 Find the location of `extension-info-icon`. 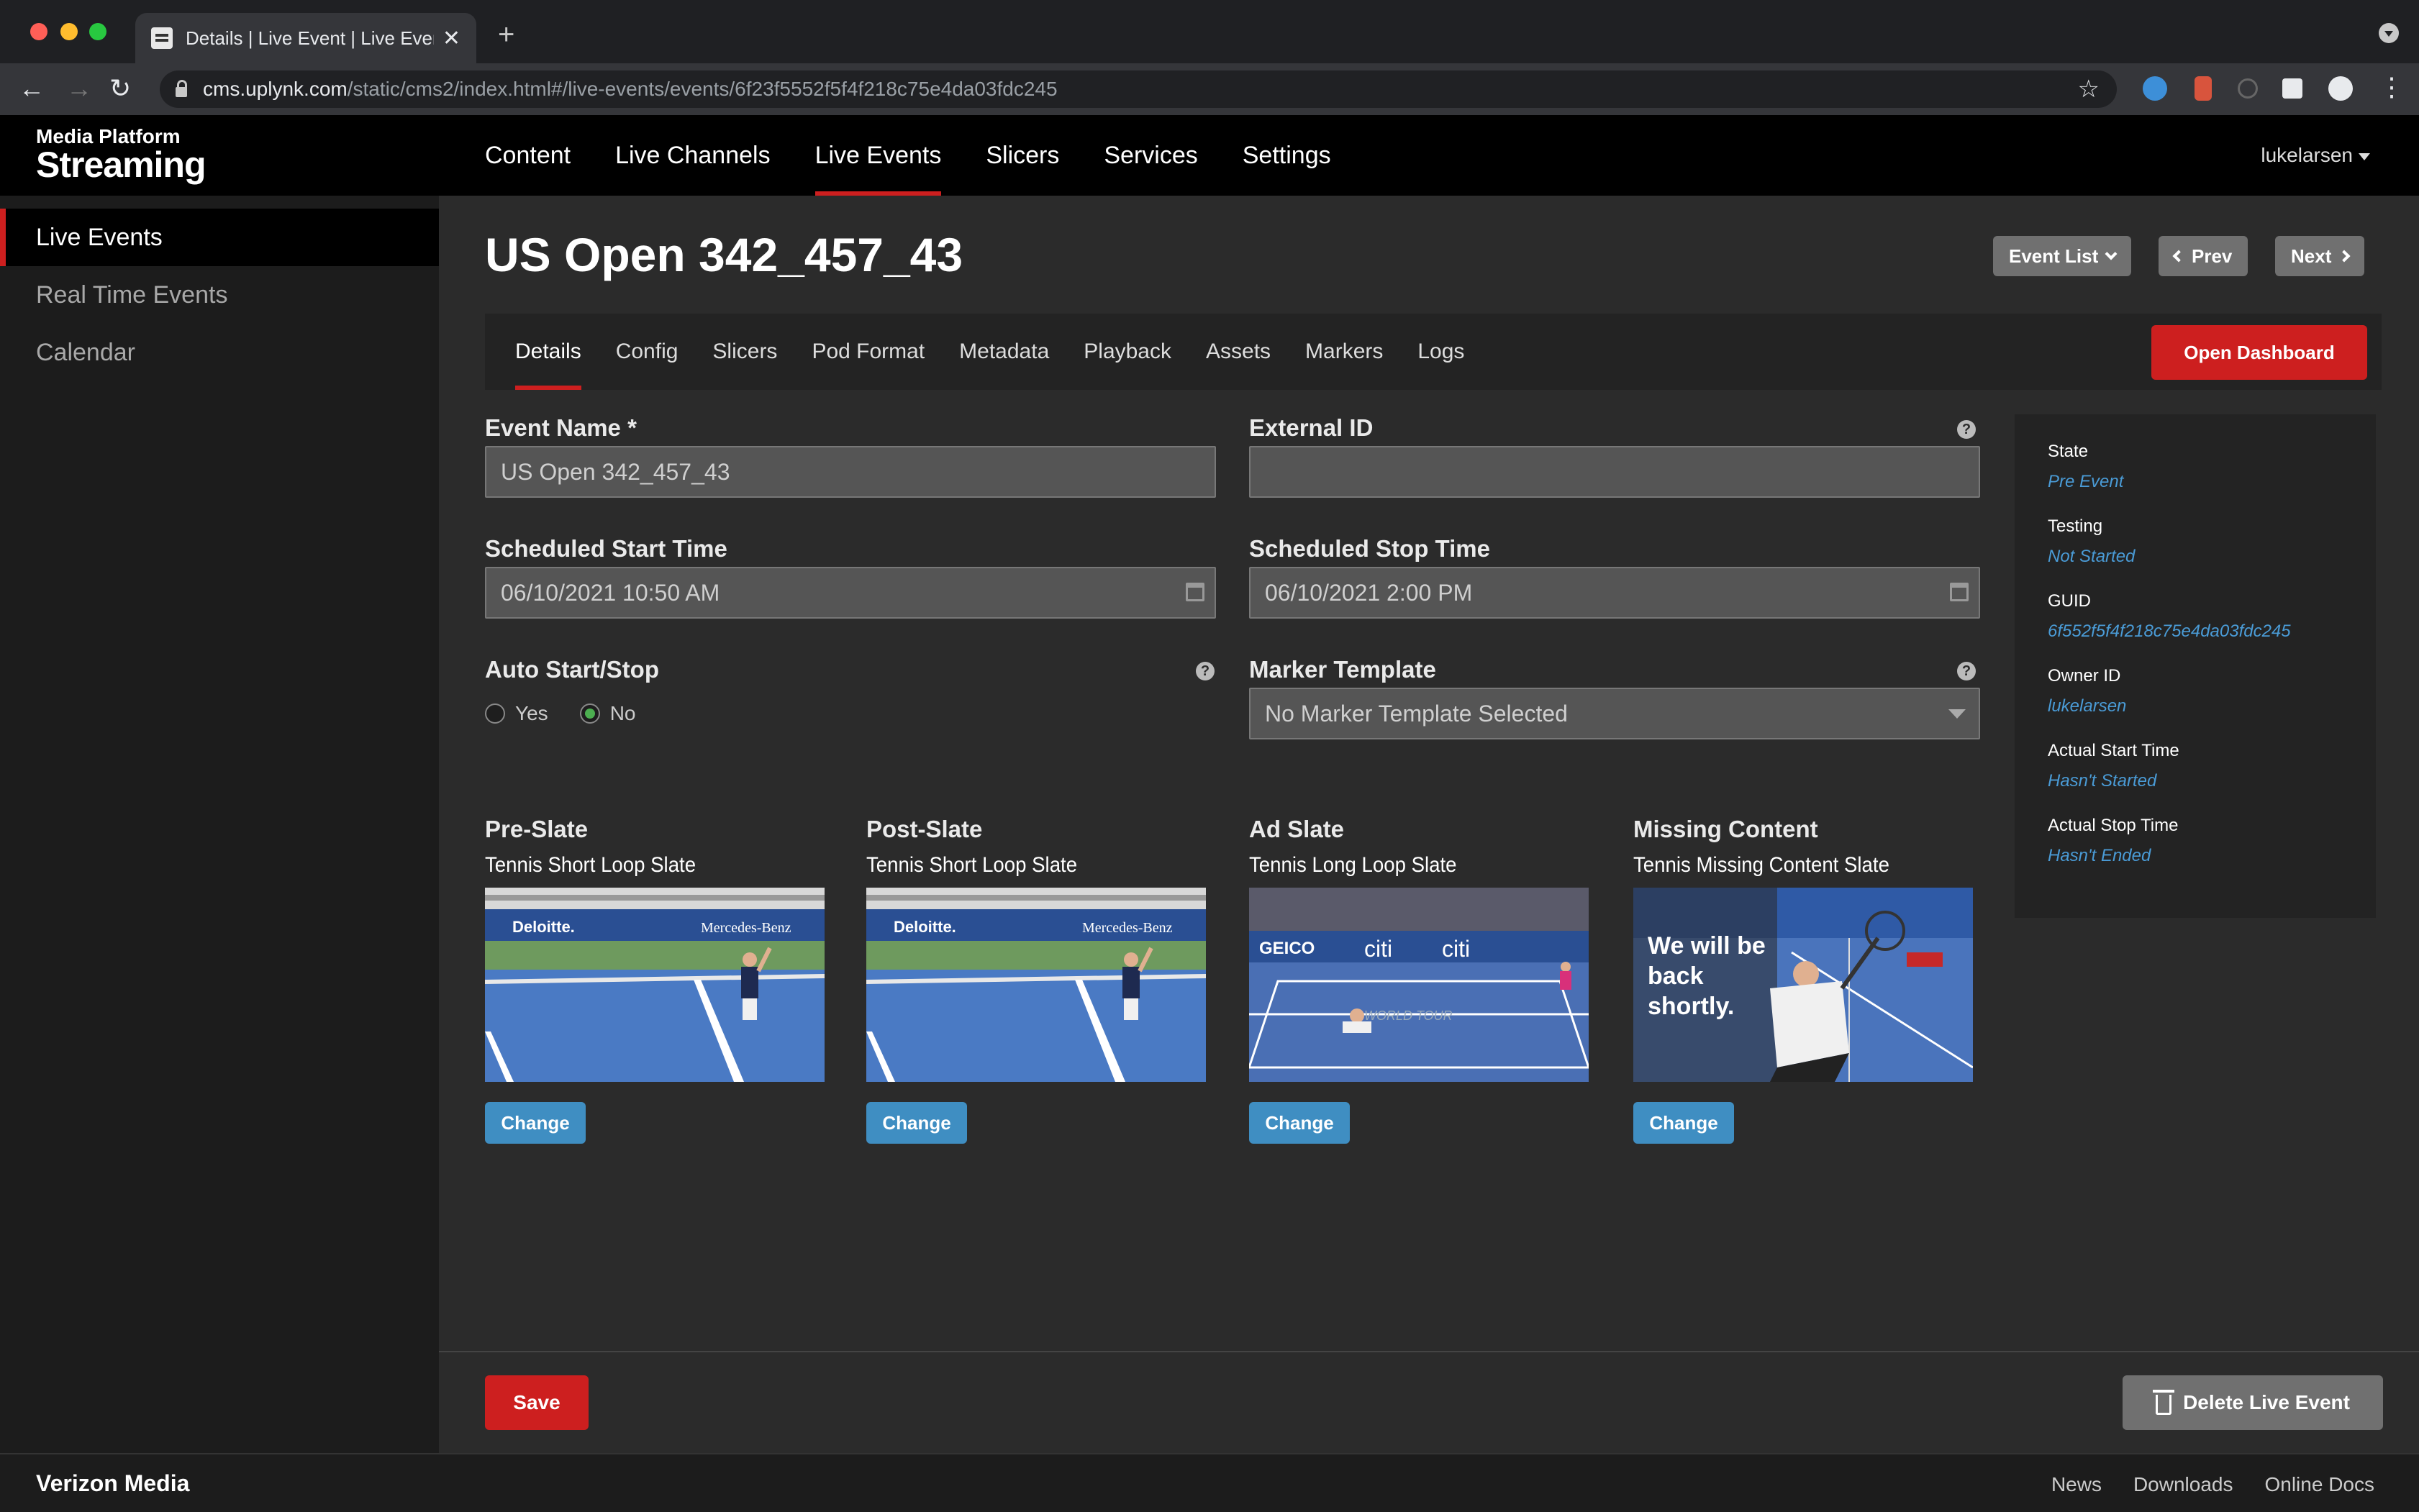

extension-info-icon is located at coordinates (2248, 89).